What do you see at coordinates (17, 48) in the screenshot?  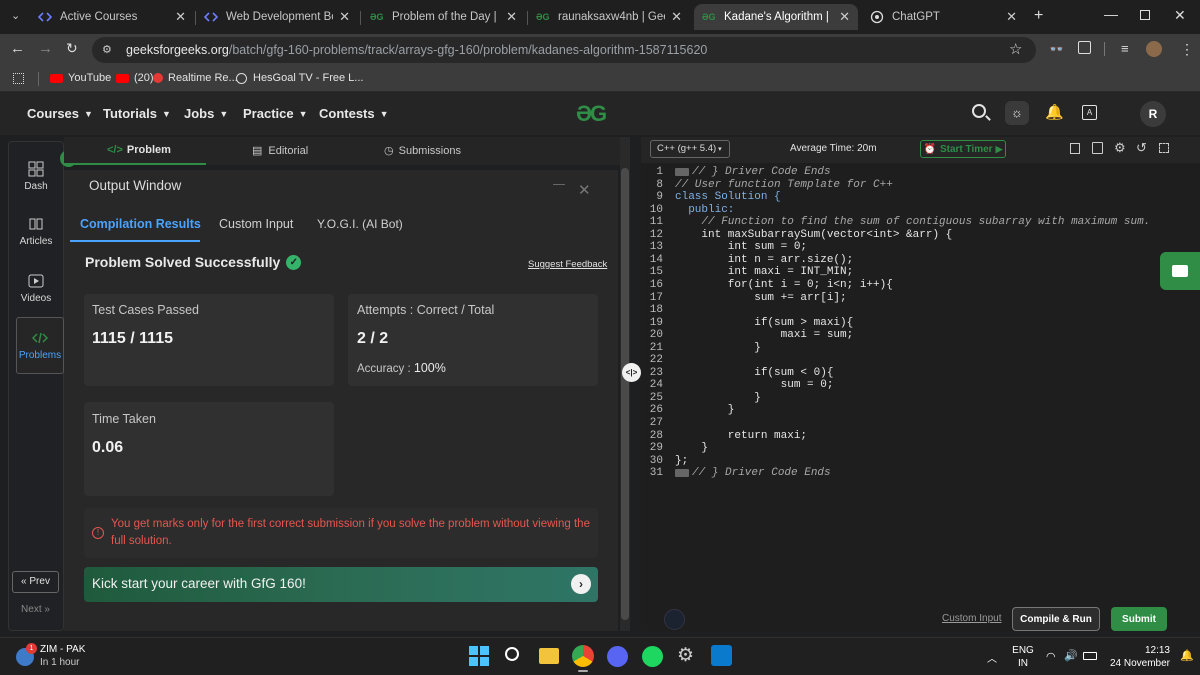 I see `back-arrow-icon: ←` at bounding box center [17, 48].